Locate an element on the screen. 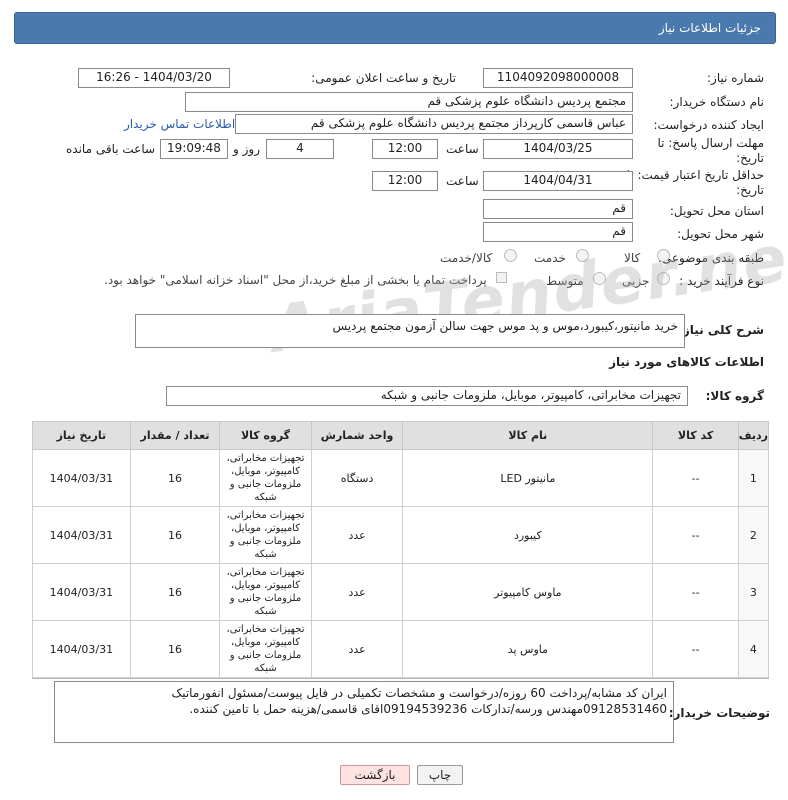 Image resolution: width=788 pixels, height=800 pixels. remaining-label: ساعت باقی مانده is located at coordinates (111, 149).